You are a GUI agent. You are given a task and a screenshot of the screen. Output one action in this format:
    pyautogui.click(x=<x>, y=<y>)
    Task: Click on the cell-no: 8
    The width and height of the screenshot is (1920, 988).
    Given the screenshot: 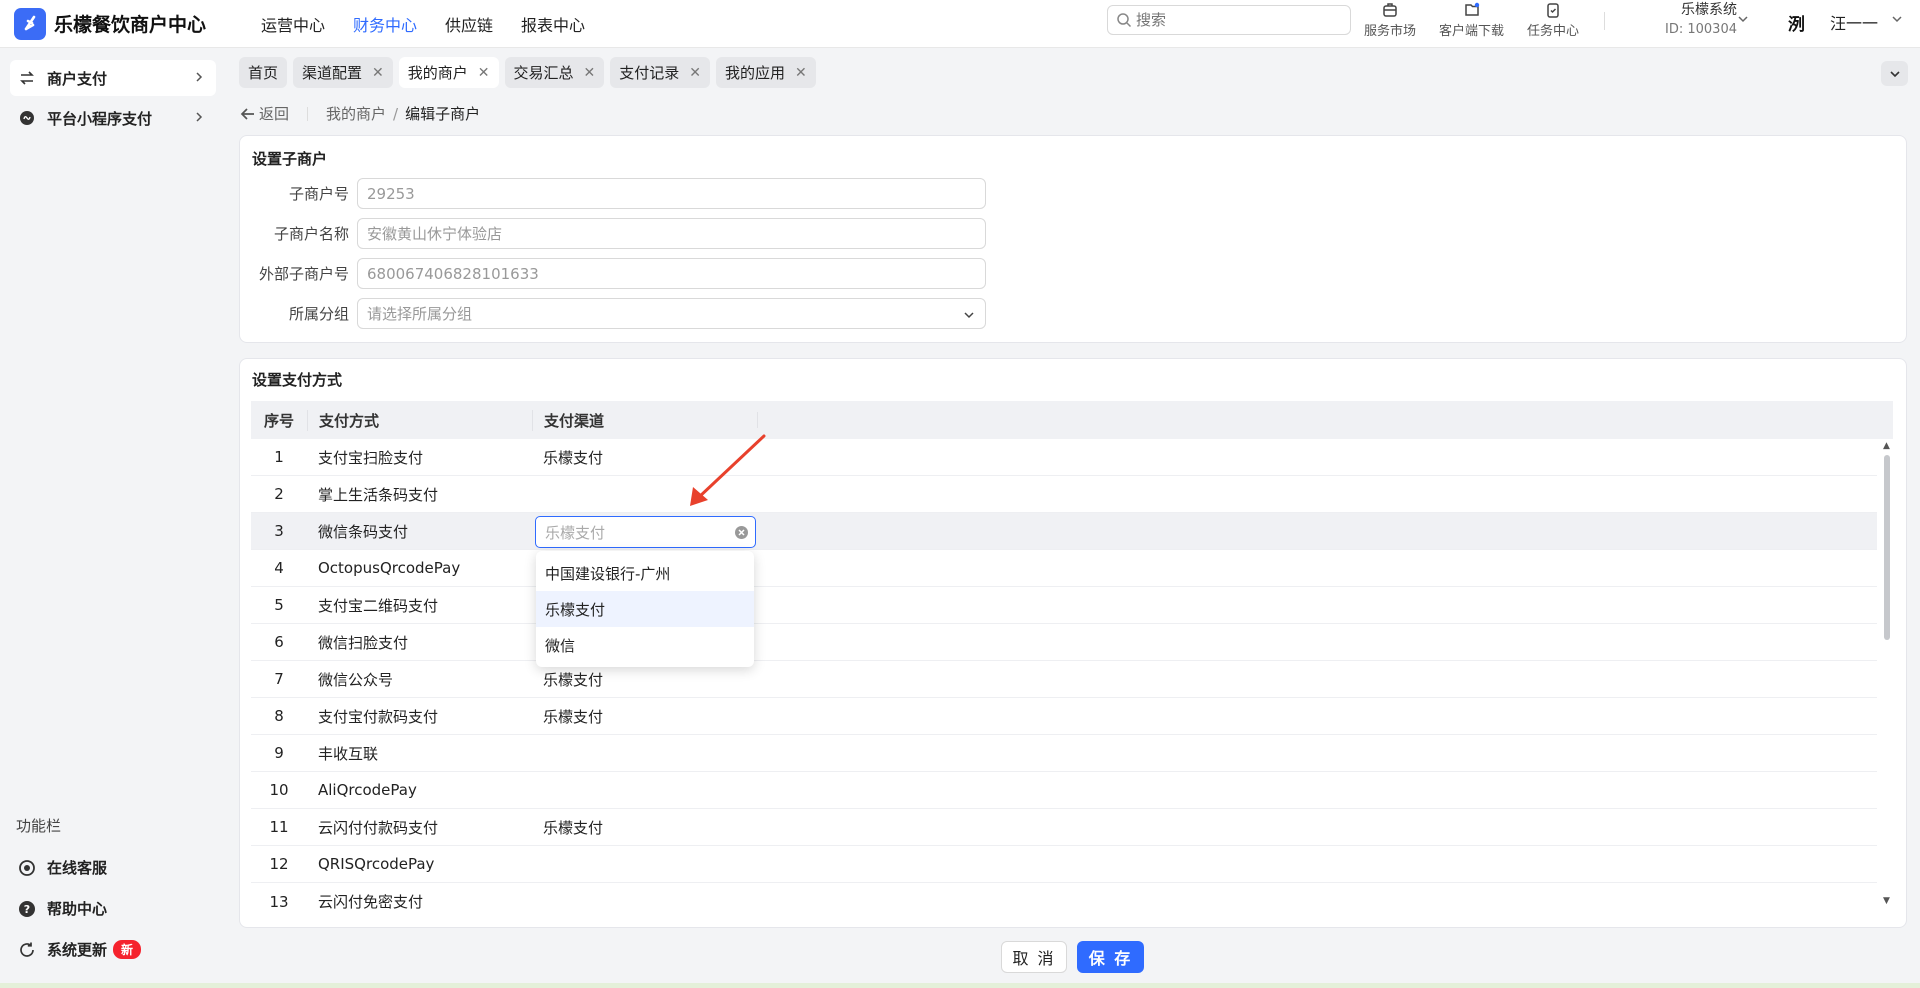 What is the action you would take?
    pyautogui.click(x=279, y=716)
    